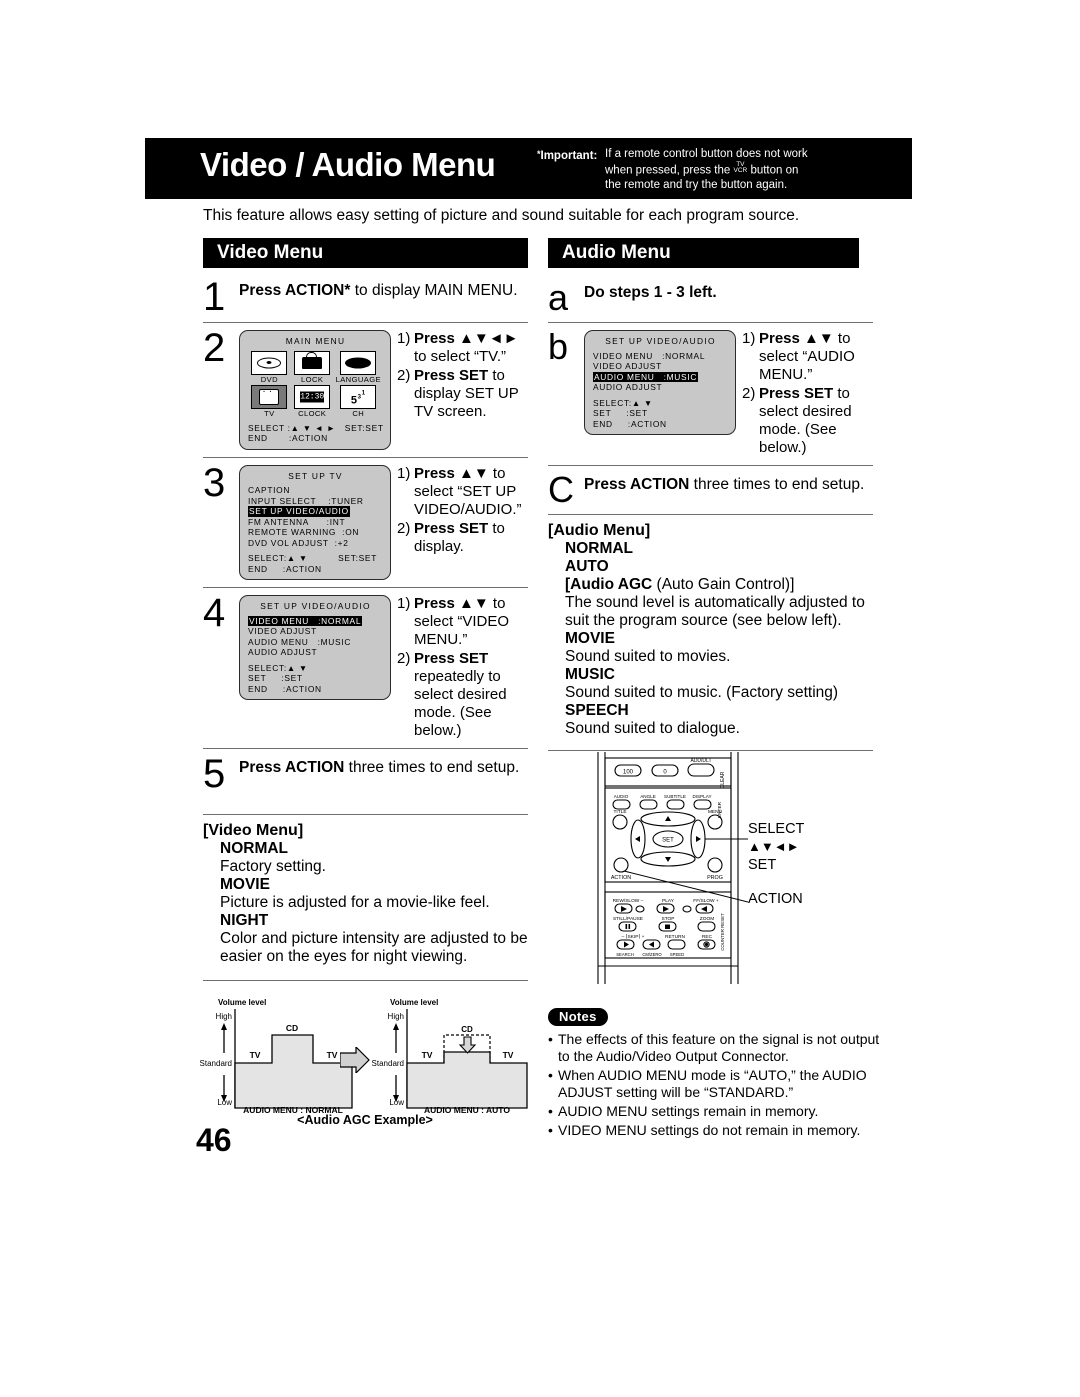  Describe the element at coordinates (706, 901) in the screenshot. I see `btn-ff-label: FF/SLOW +` at that location.